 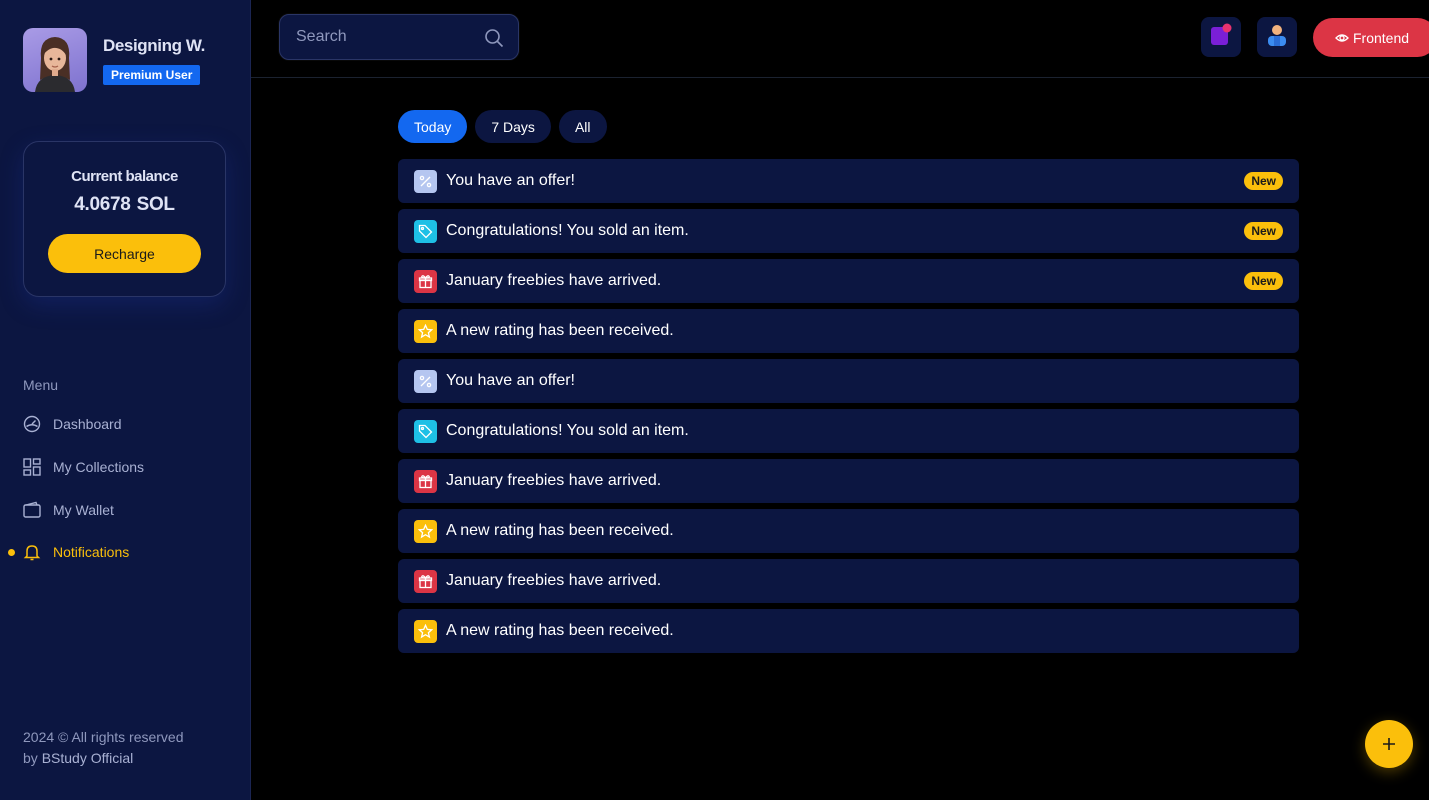 What do you see at coordinates (582, 126) in the screenshot?
I see `tab-all: All` at bounding box center [582, 126].